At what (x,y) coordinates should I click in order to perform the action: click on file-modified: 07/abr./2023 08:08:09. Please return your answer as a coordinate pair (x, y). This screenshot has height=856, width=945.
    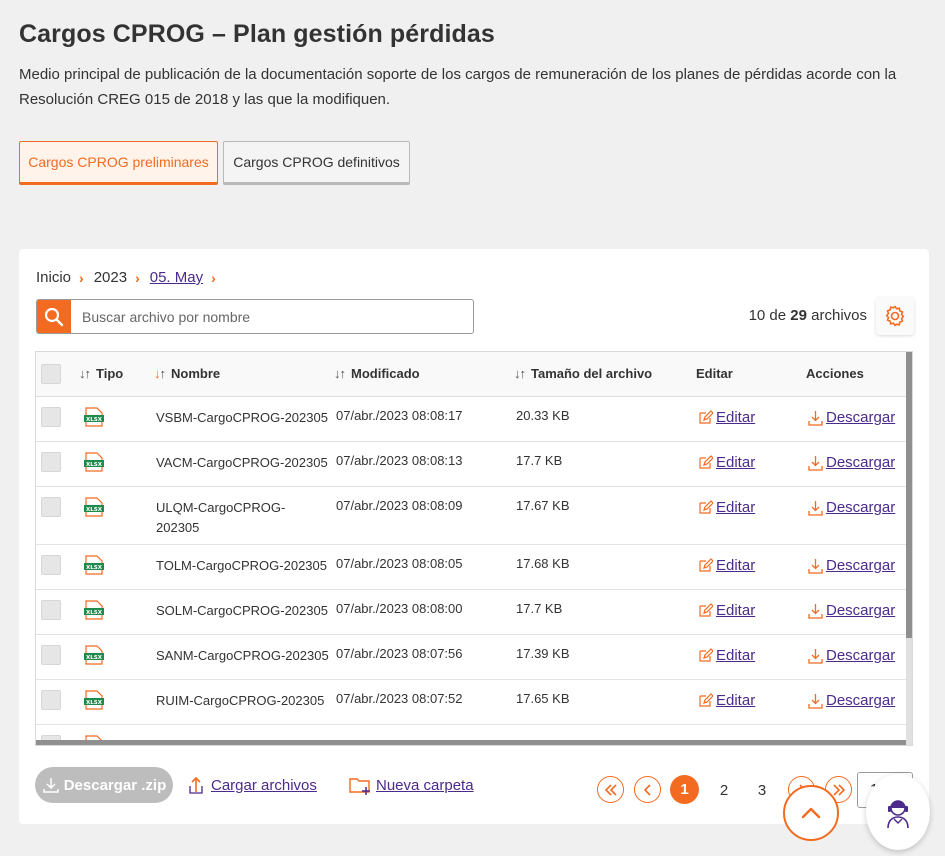
    Looking at the image, I should click on (399, 505).